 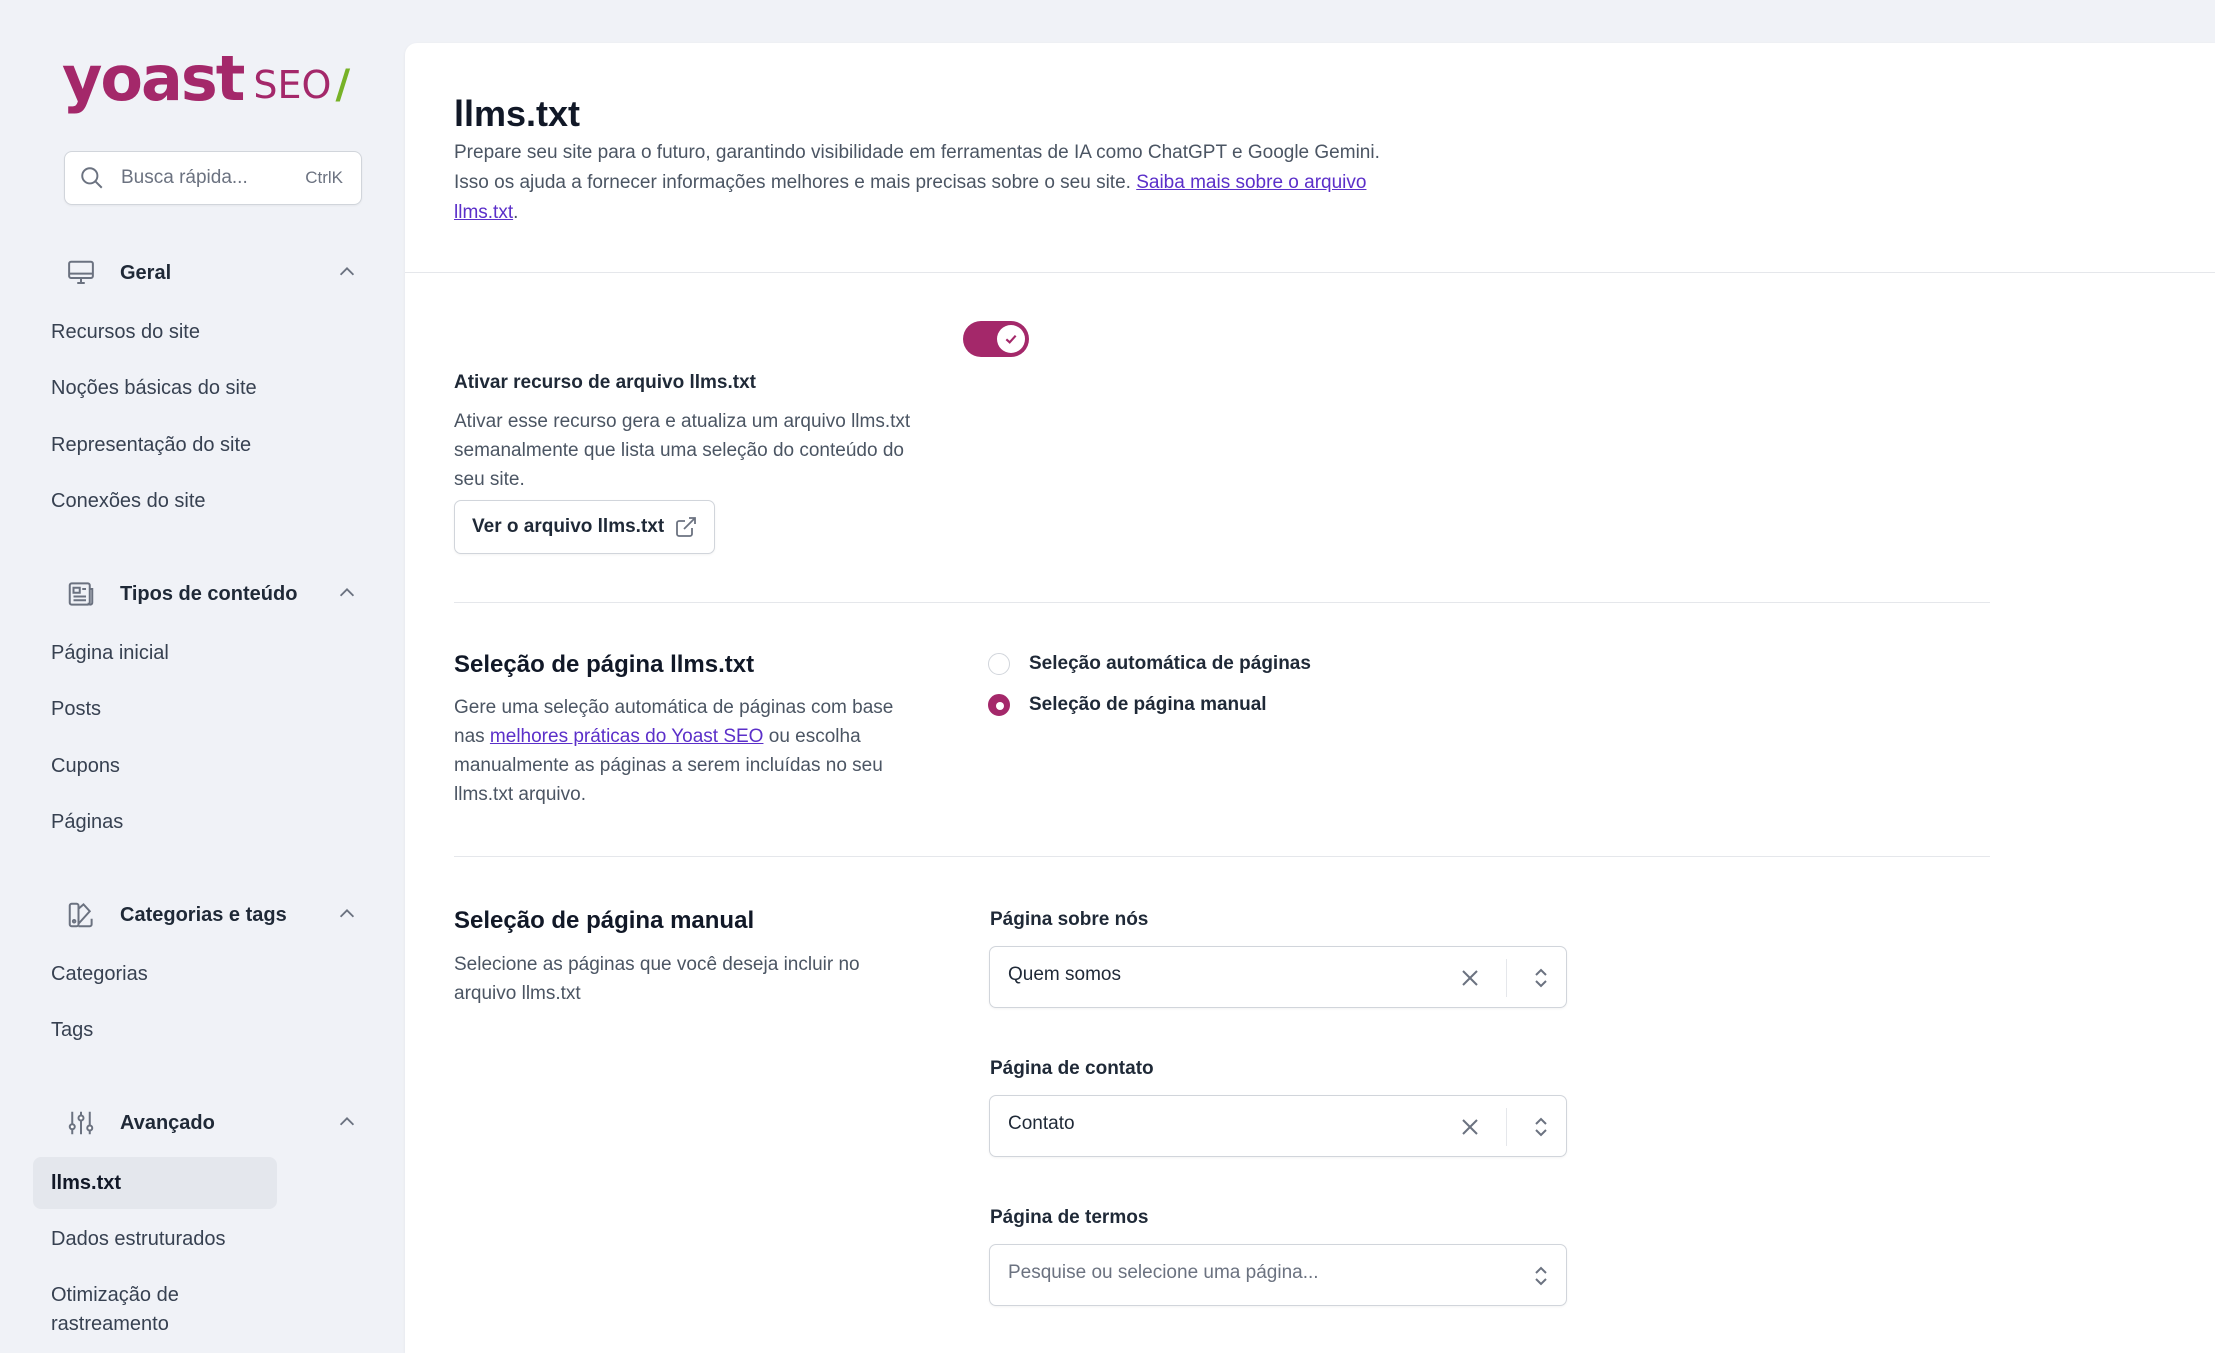 What do you see at coordinates (1069, 919) in the screenshot?
I see `about-page-label: Página sobre nós` at bounding box center [1069, 919].